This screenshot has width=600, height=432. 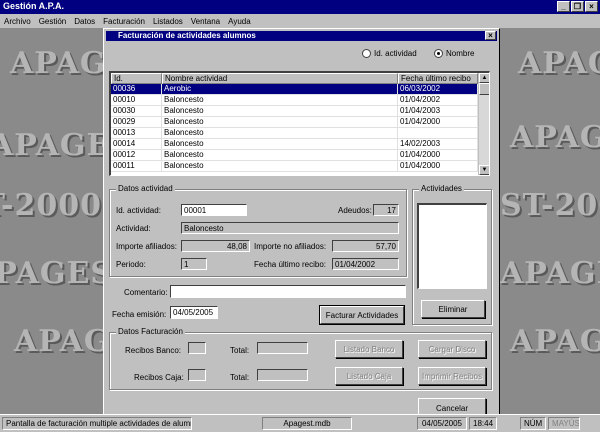 I want to click on periodo-label: Periodo:, so click(x=131, y=264).